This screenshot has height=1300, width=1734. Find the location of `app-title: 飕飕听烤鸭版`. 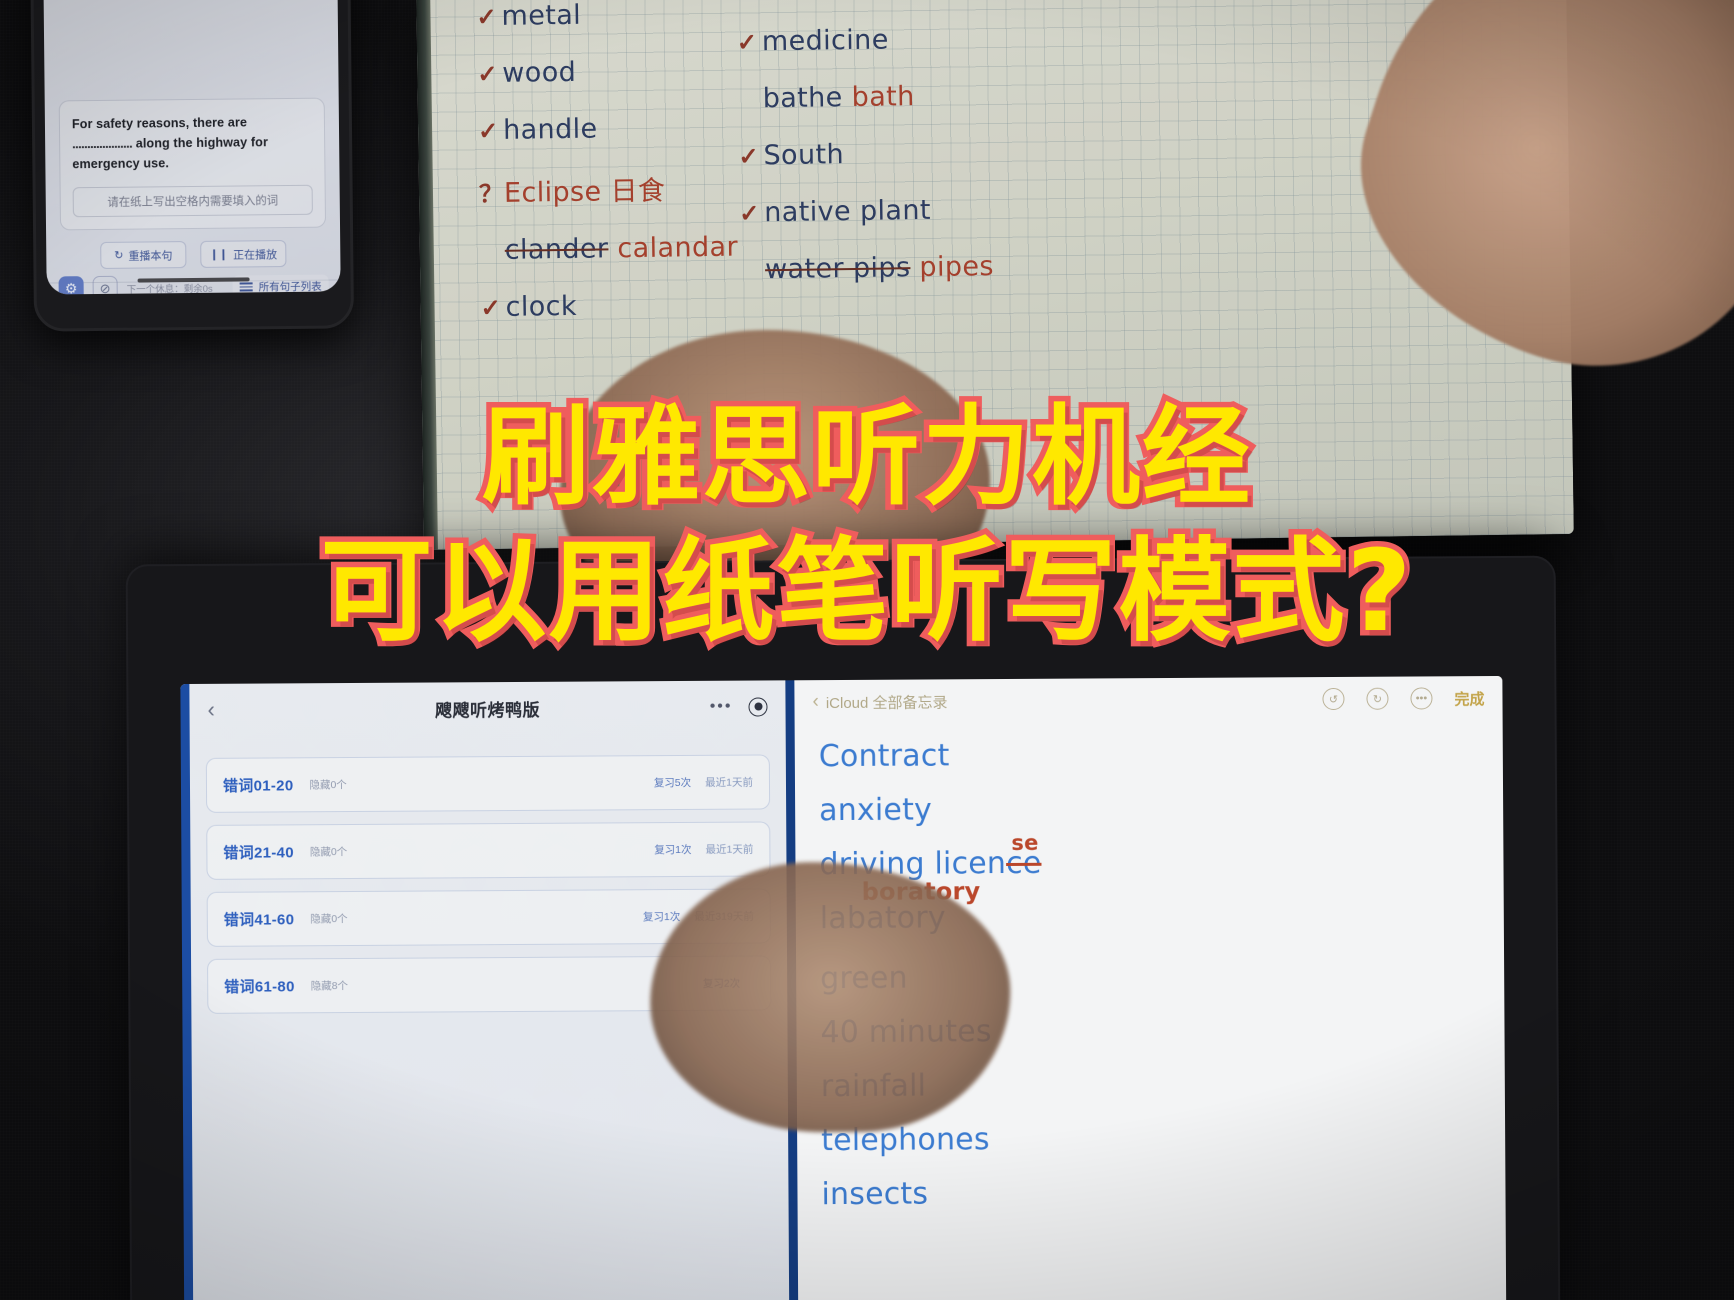

app-title: 飕飕听烤鸭版 is located at coordinates (487, 710).